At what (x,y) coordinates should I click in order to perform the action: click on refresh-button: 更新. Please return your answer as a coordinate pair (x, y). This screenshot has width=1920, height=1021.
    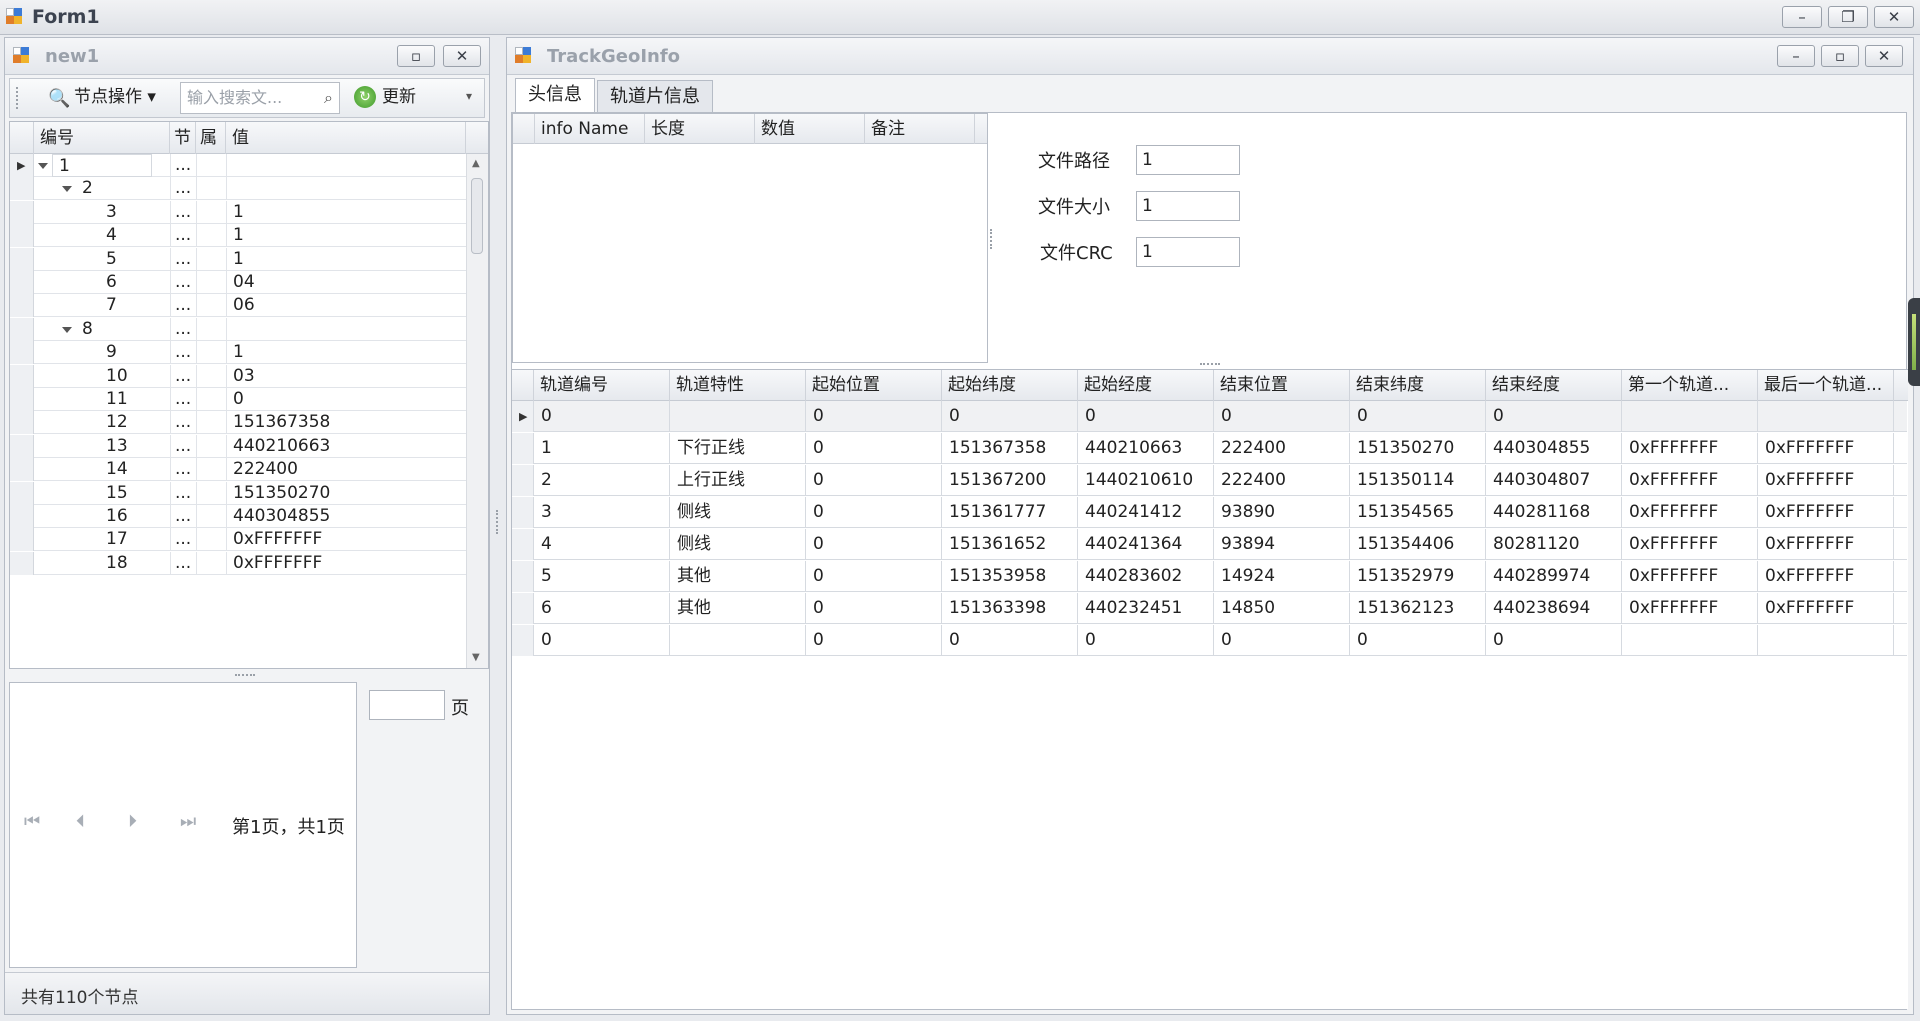
    Looking at the image, I should click on (399, 97).